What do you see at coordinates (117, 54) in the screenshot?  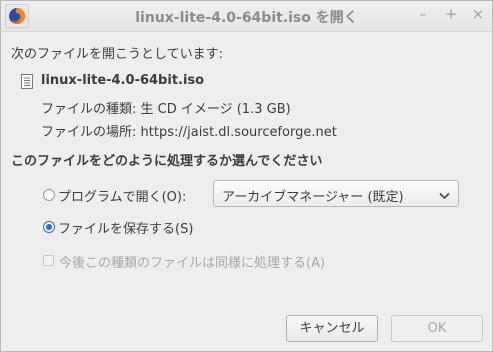 I see `prompt-text: 次のファイルを開こうとしています:` at bounding box center [117, 54].